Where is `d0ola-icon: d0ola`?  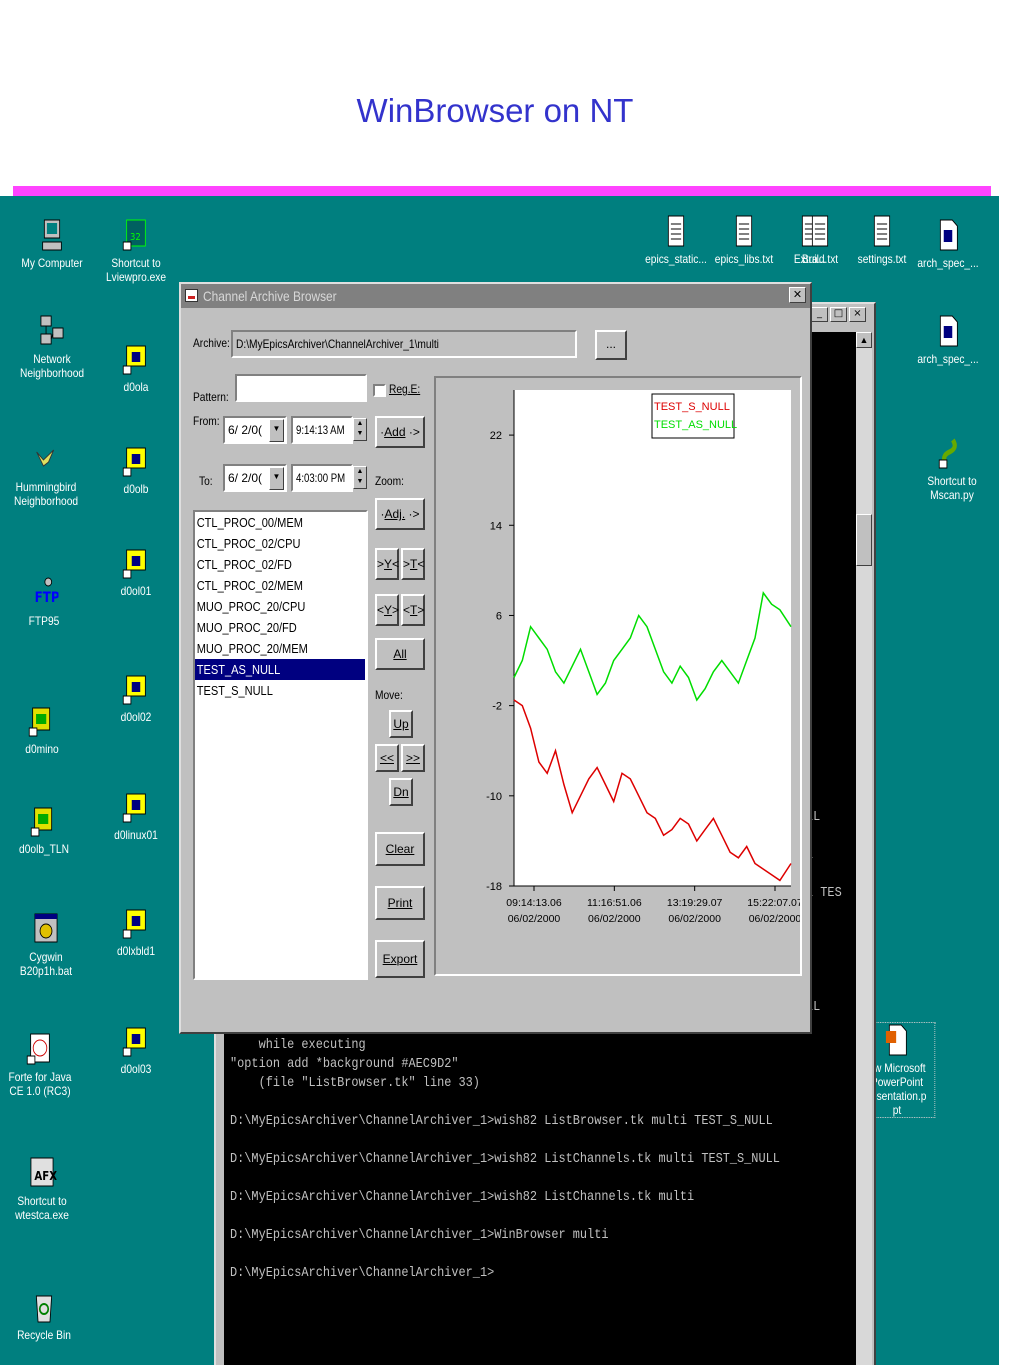 d0ola-icon: d0ola is located at coordinates (136, 368).